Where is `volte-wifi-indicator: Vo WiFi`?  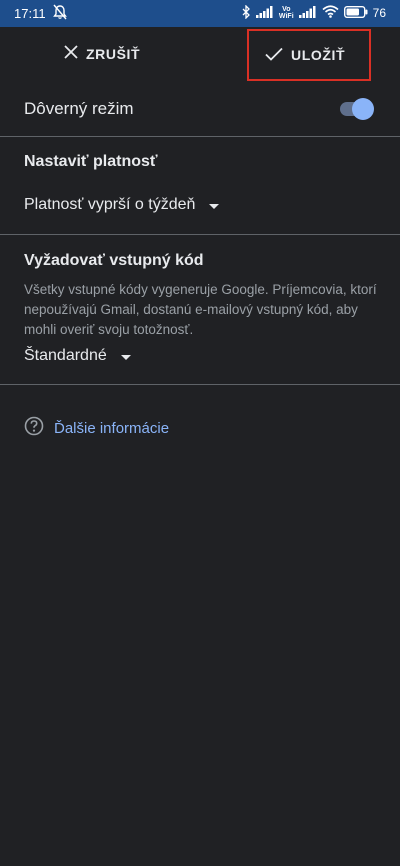
volte-wifi-indicator: Vo WiFi is located at coordinates (286, 13).